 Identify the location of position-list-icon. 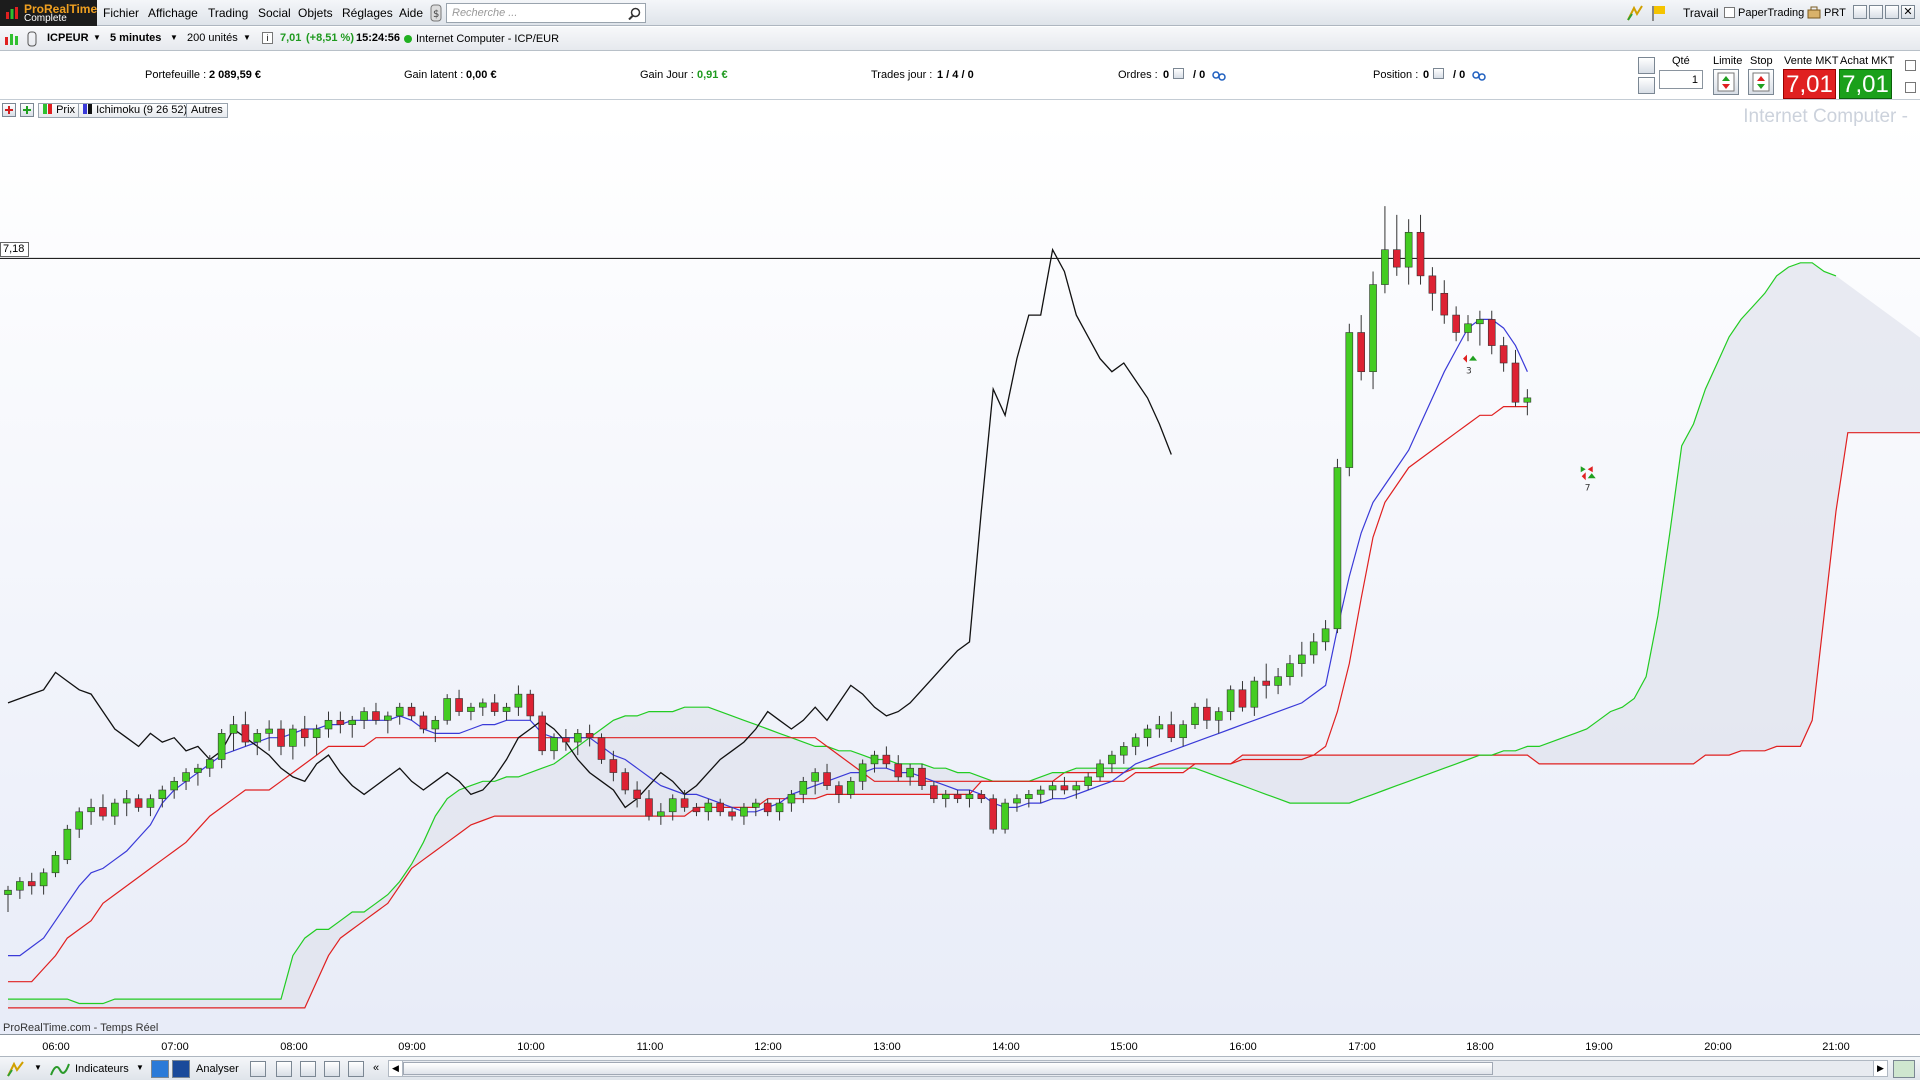
(1438, 73).